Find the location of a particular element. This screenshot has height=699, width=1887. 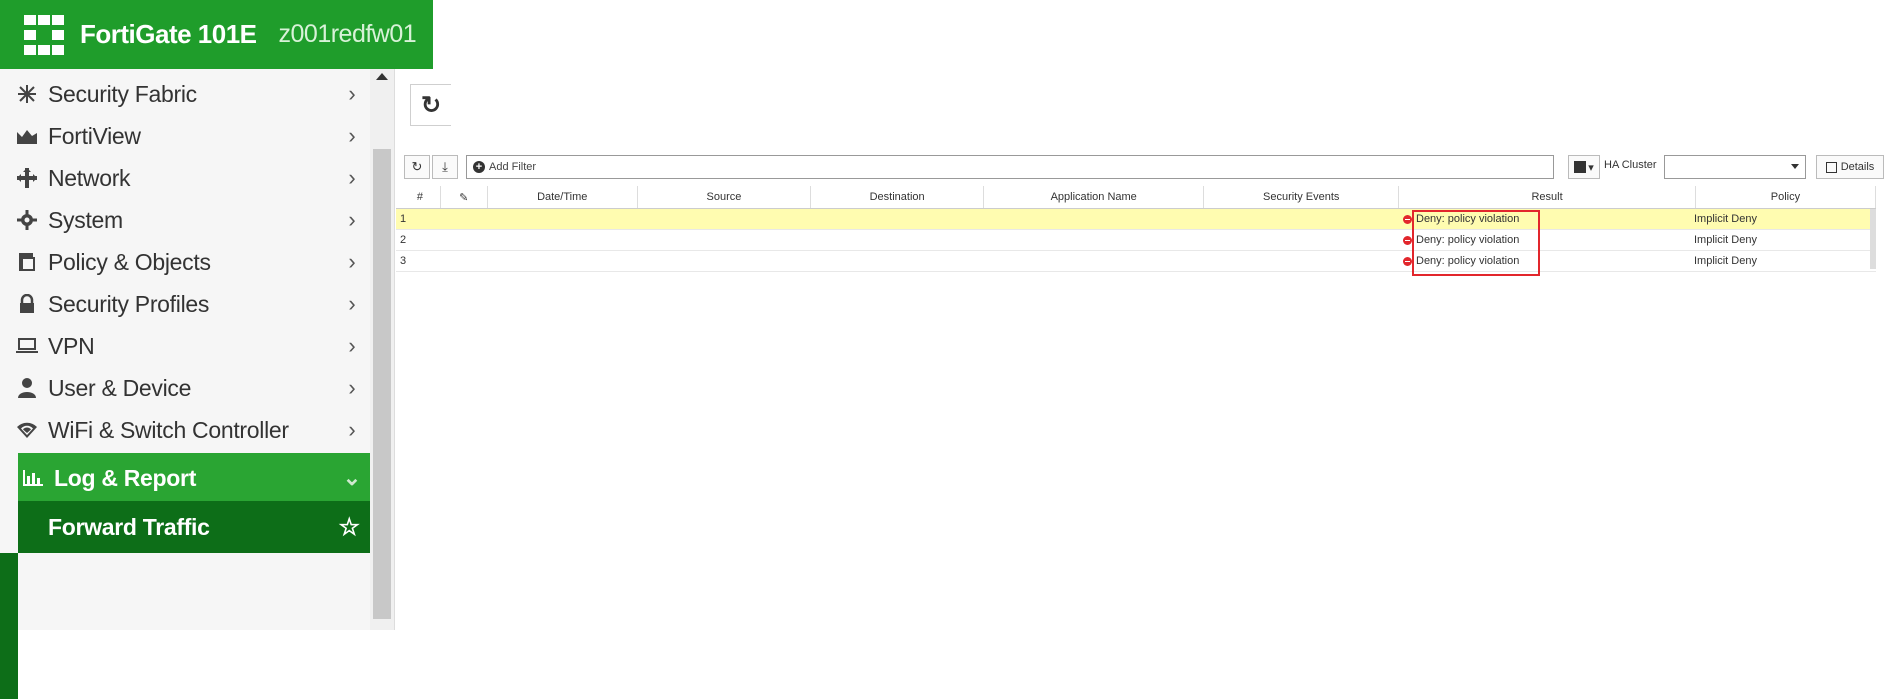

column-header: Application Name is located at coordinates (1094, 197).